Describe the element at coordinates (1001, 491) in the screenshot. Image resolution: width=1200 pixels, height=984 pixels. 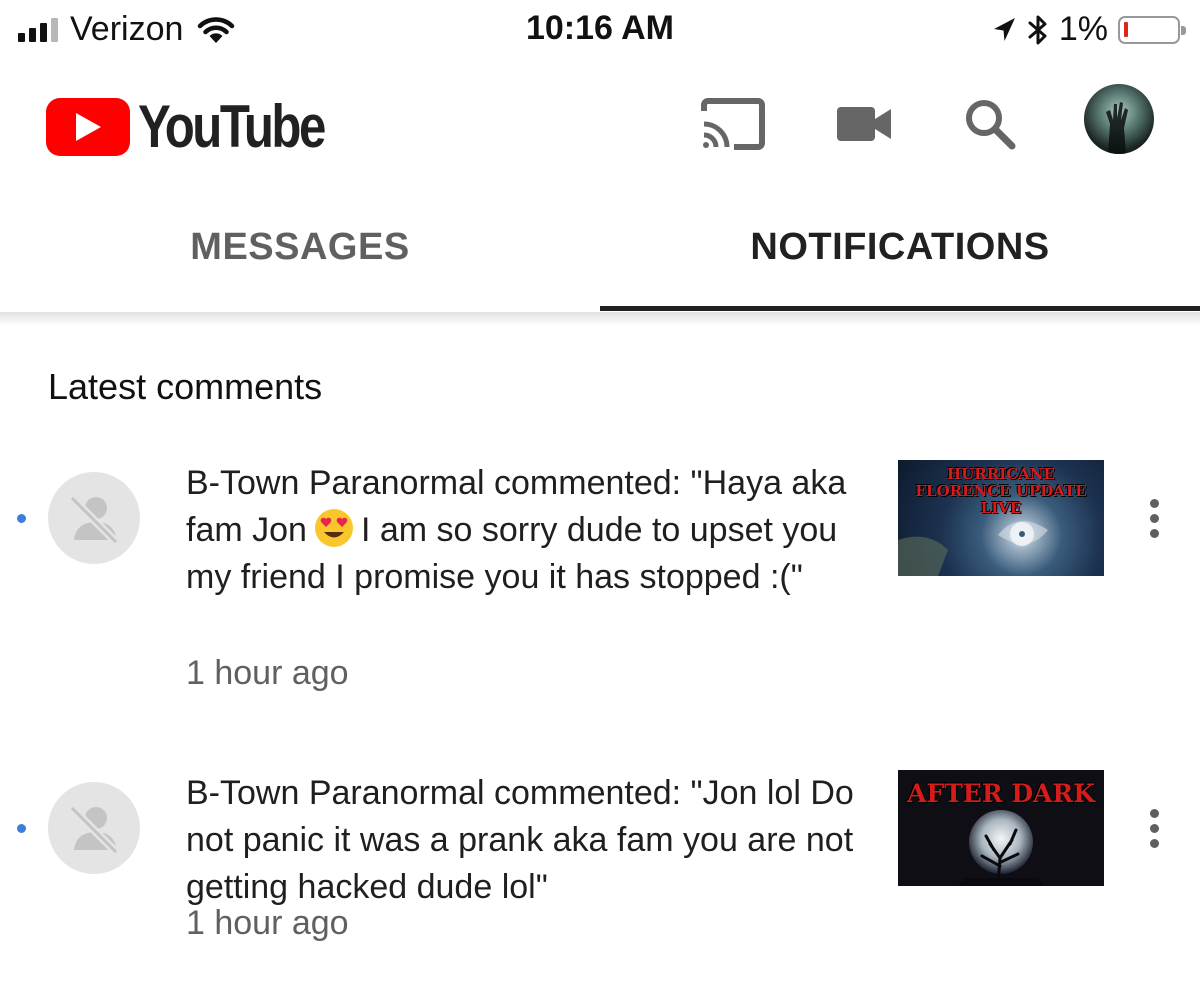
I see `thumbnail-title: HURRICANE FLORENCE UPDATE LIVE` at that location.